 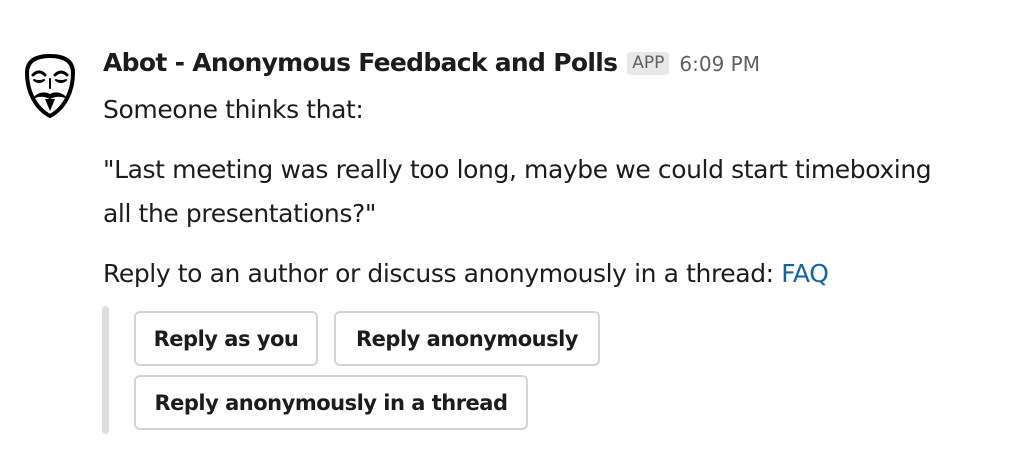 What do you see at coordinates (226, 338) in the screenshot?
I see `reply-as-you-button: Reply as you` at bounding box center [226, 338].